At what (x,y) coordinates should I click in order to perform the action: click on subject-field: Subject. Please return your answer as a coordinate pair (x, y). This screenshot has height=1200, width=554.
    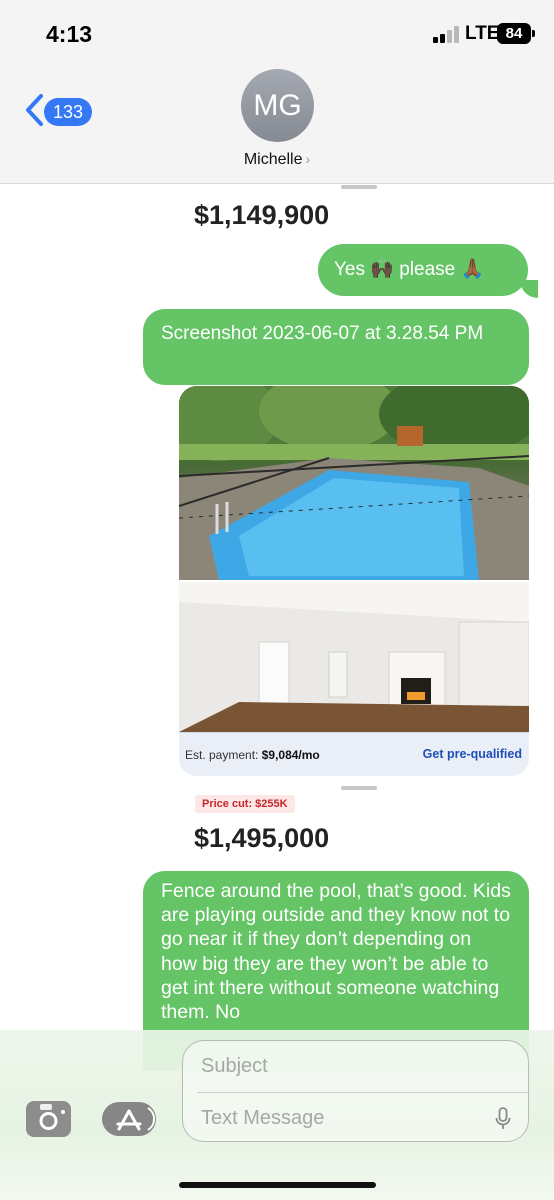
    Looking at the image, I should click on (234, 1066).